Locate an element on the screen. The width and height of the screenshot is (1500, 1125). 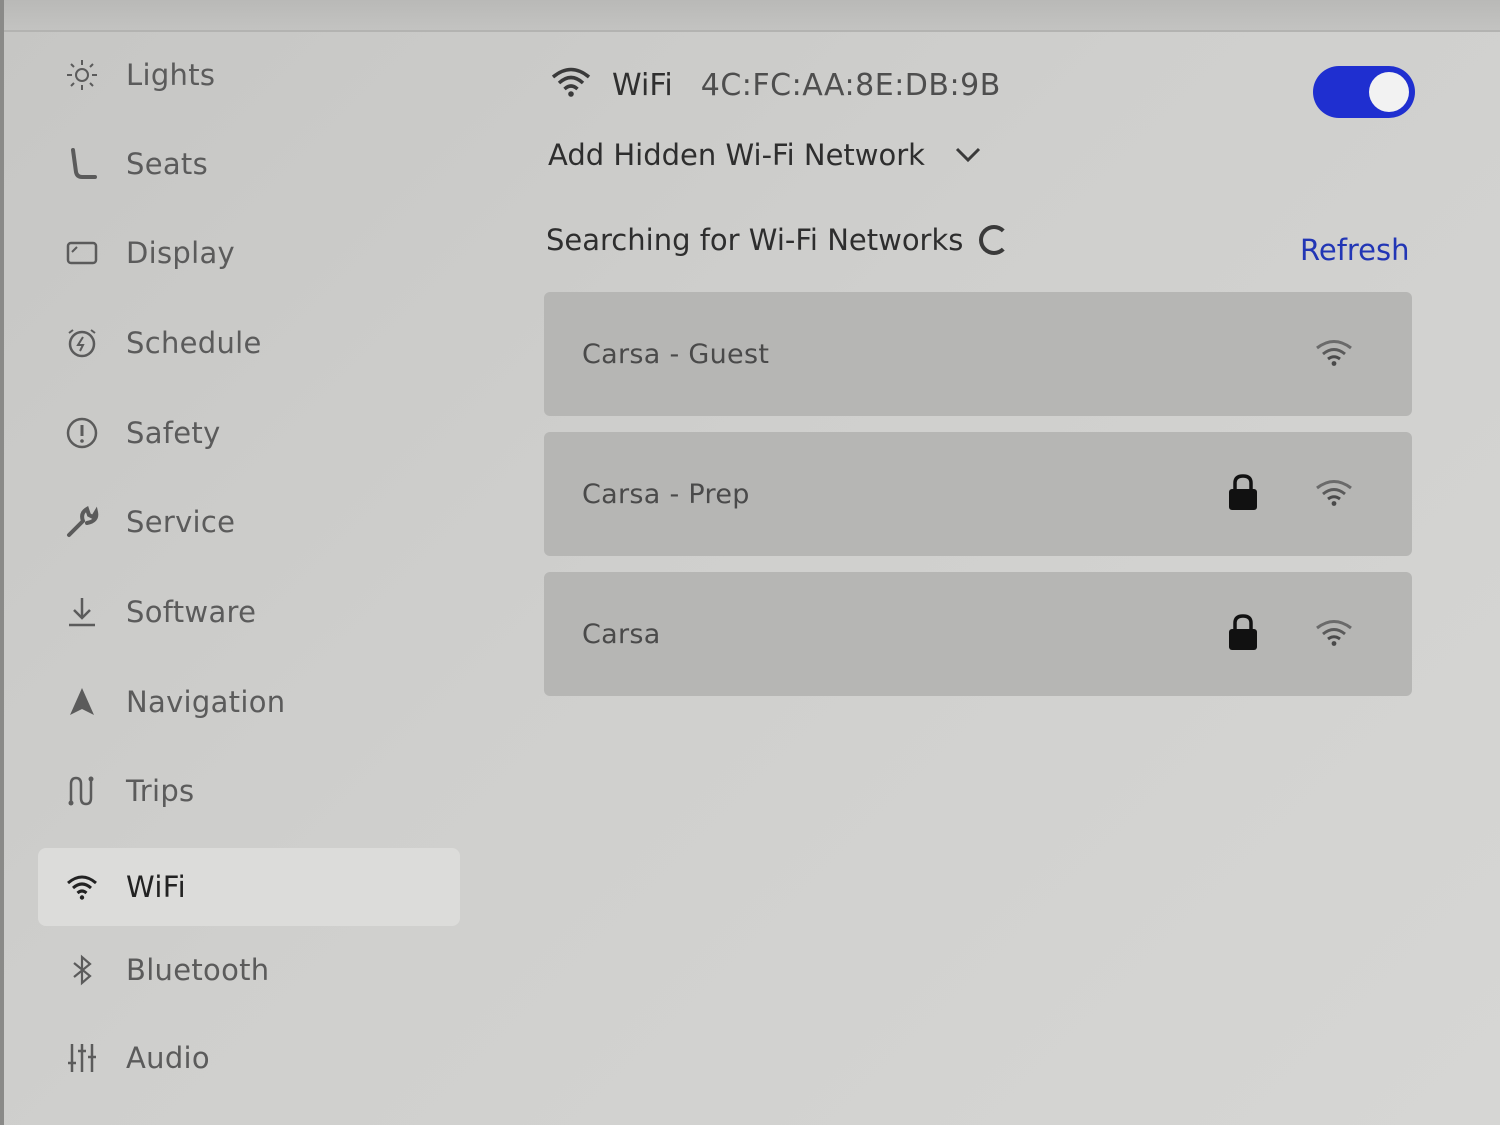
search-status: Searching for Wi-Fi Networks is located at coordinates (778, 240).